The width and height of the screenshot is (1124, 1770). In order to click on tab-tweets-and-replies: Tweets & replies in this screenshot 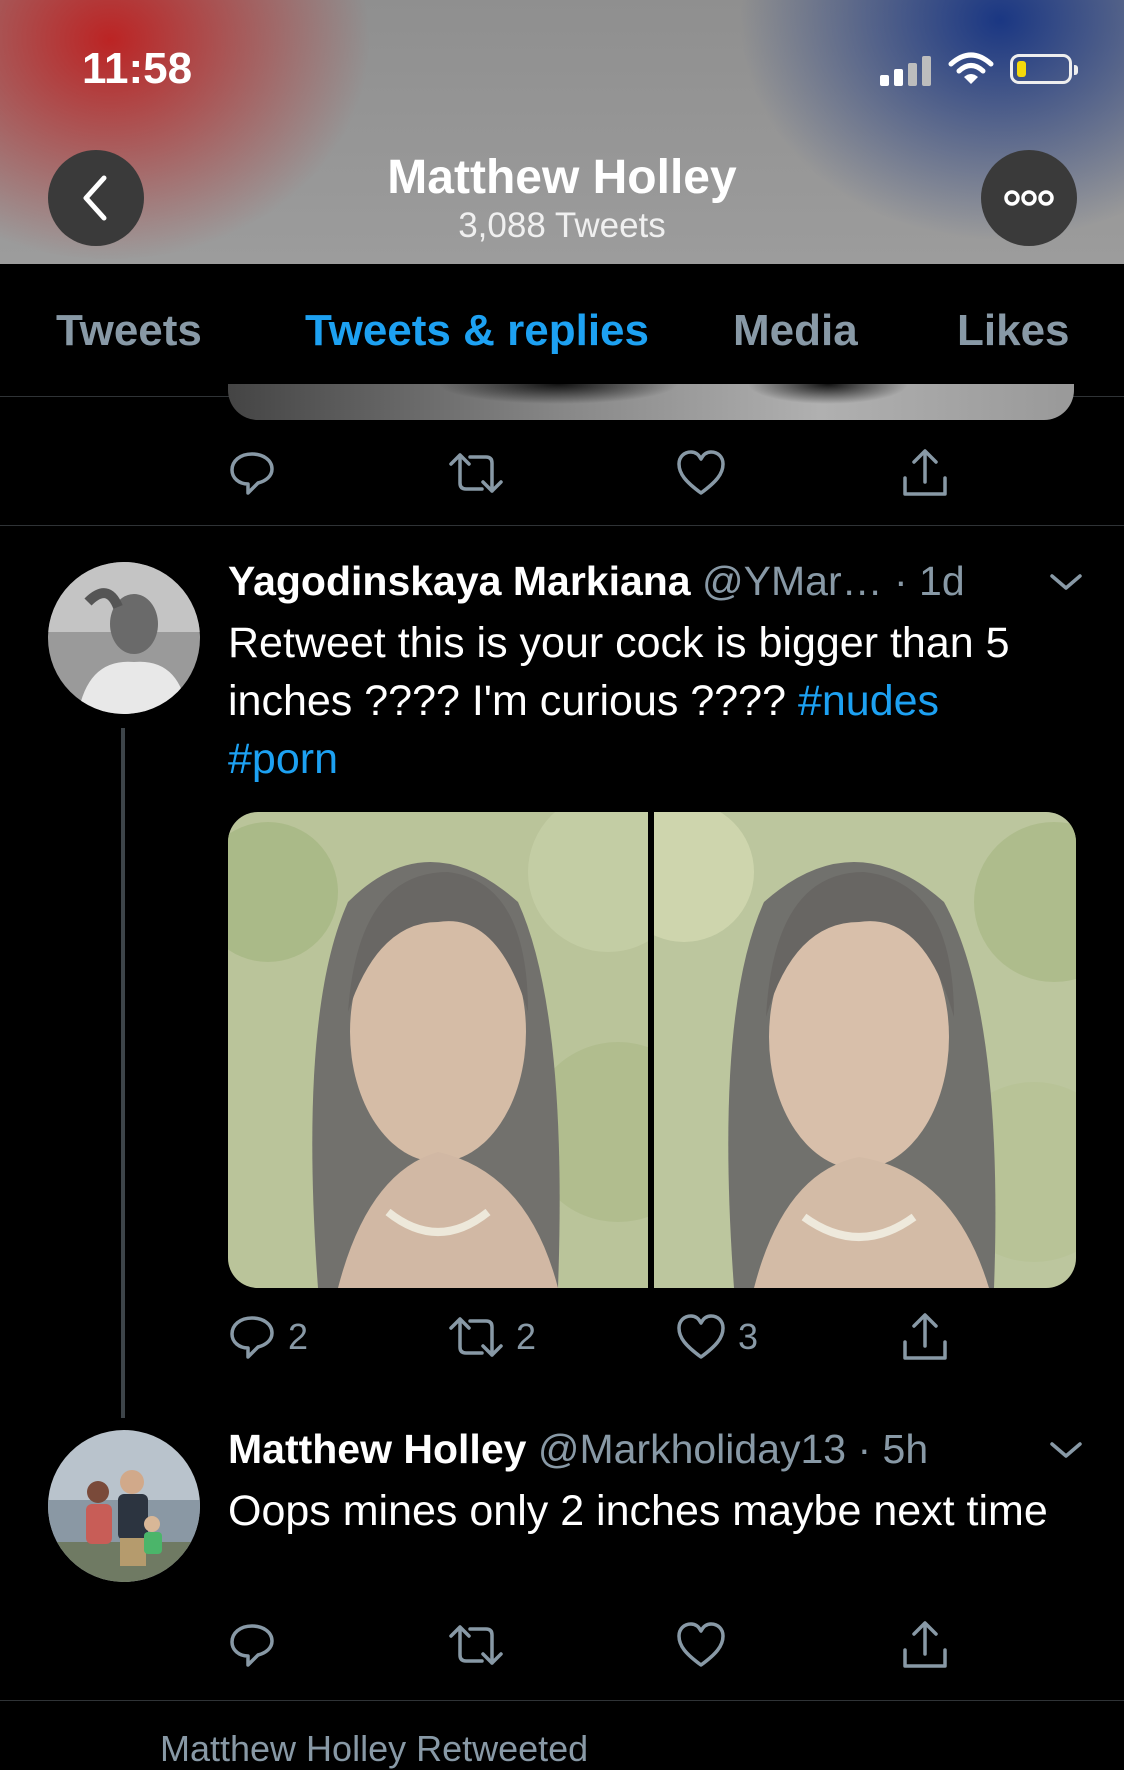, I will do `click(477, 331)`.